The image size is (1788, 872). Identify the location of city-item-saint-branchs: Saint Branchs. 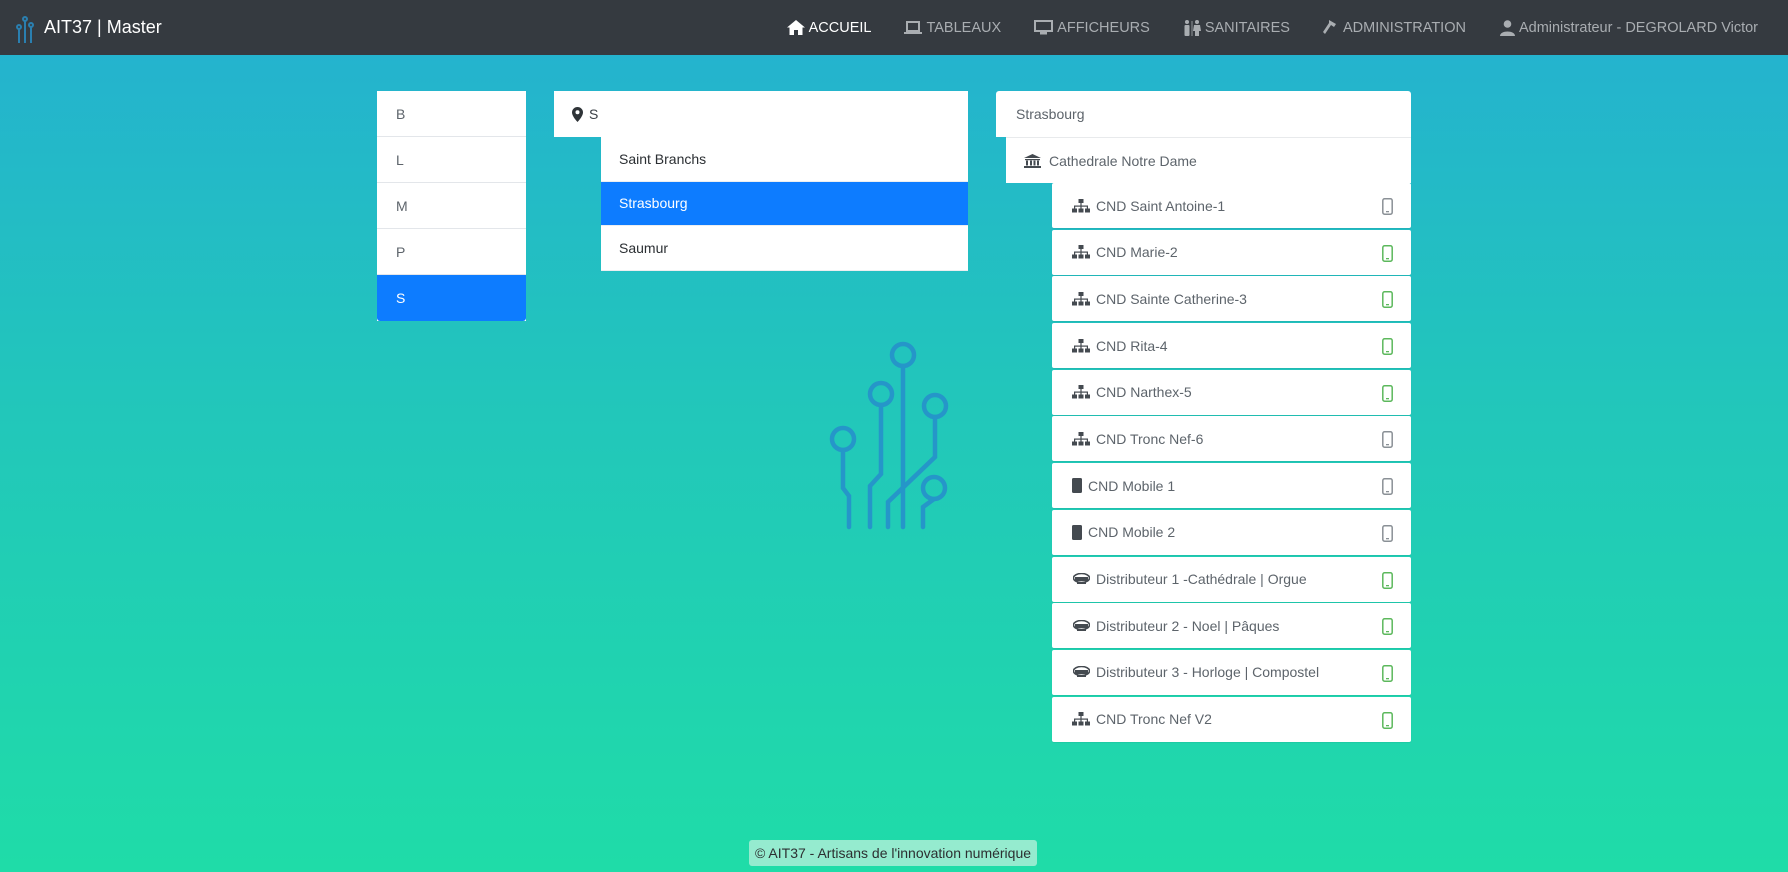
(784, 159).